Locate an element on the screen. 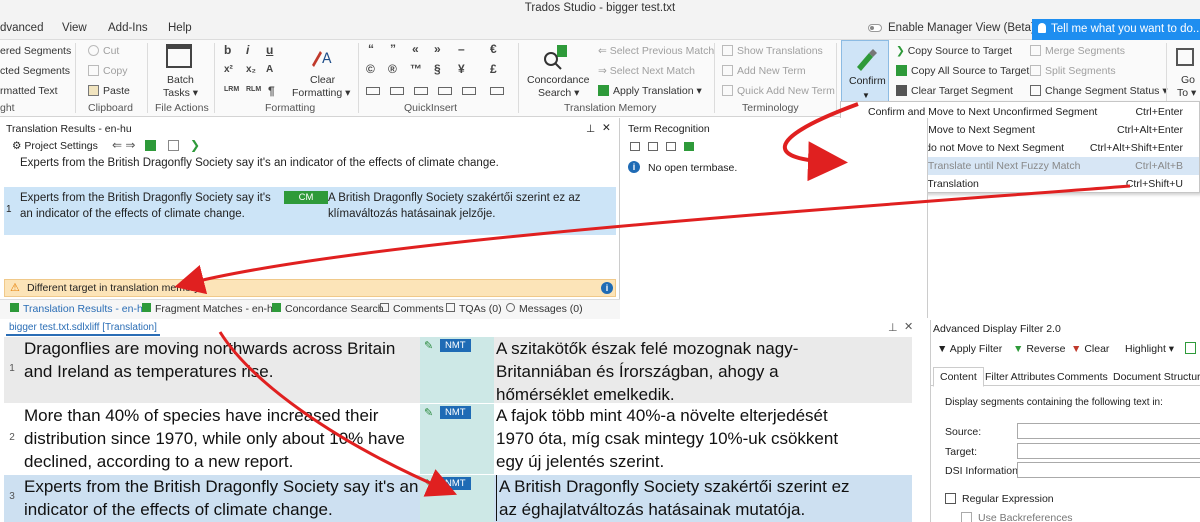  manager-view-toggle: Enable Manager View (Beta) is located at coordinates (951, 28).